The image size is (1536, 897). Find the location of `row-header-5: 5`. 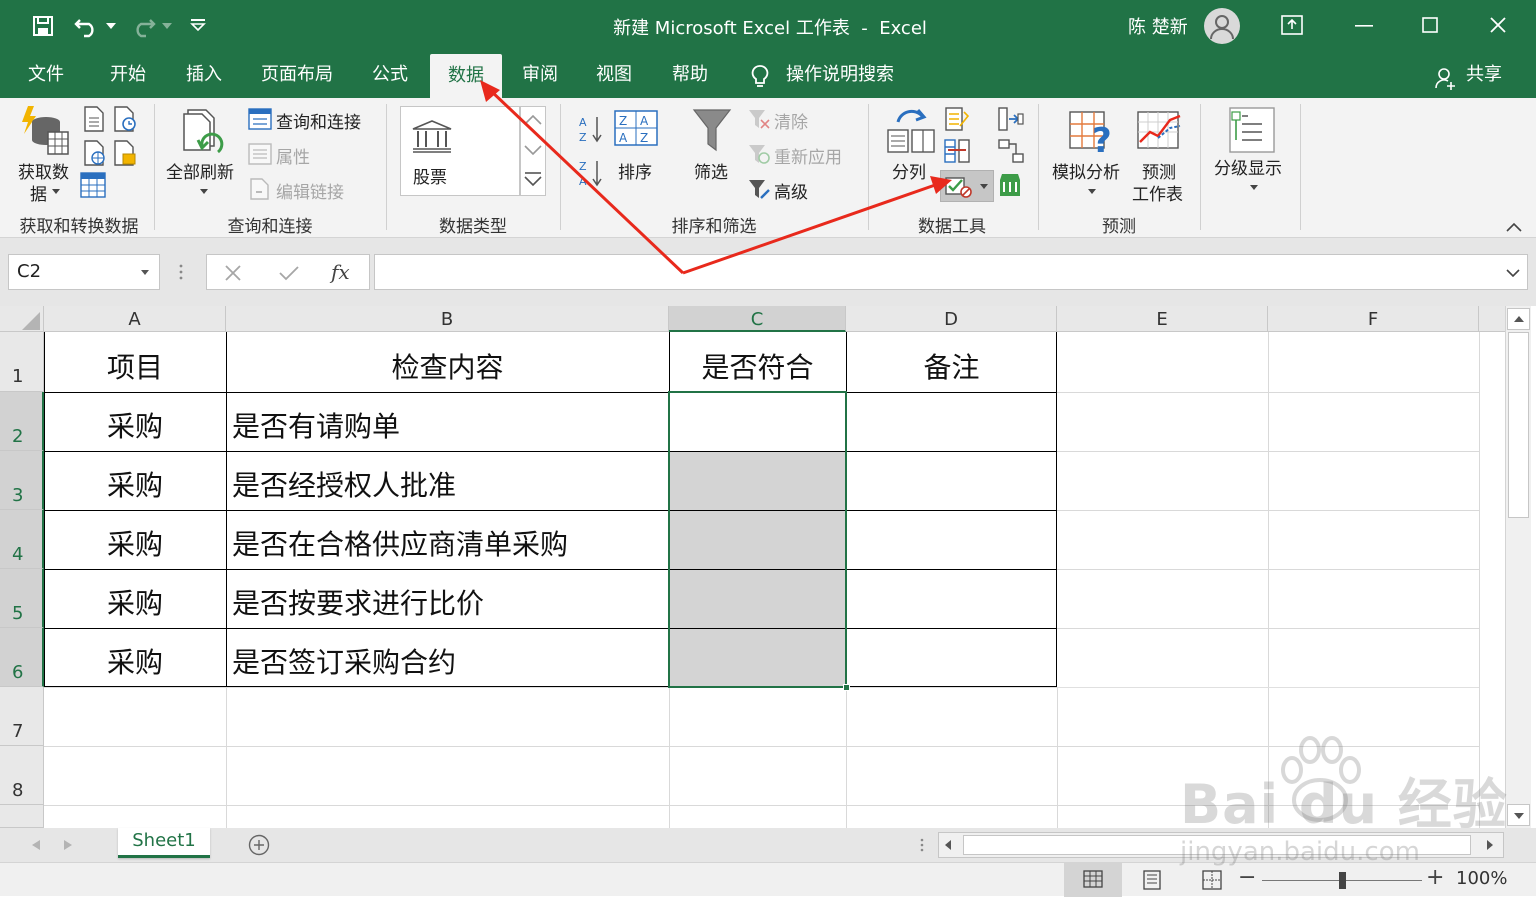

row-header-5: 5 is located at coordinates (22, 598).